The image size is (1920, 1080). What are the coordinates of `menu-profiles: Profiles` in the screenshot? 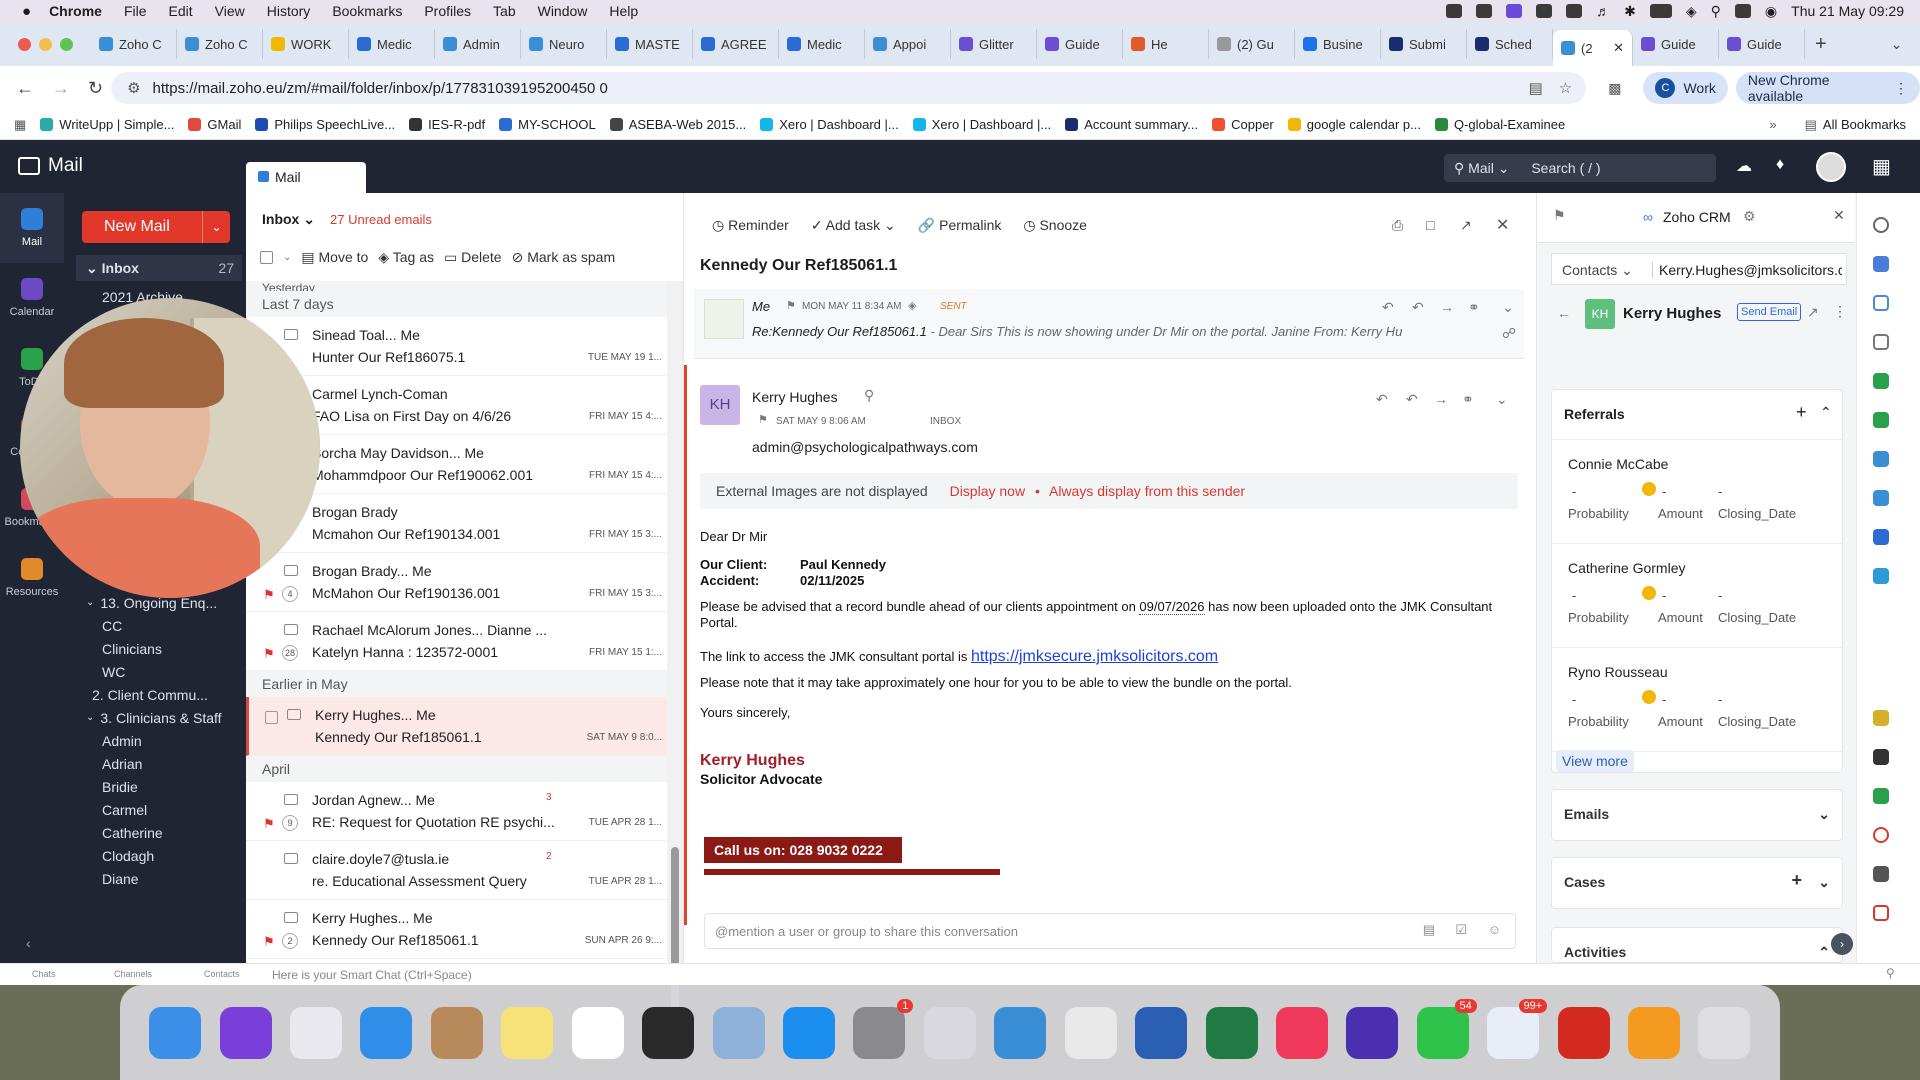 It's located at (447, 11).